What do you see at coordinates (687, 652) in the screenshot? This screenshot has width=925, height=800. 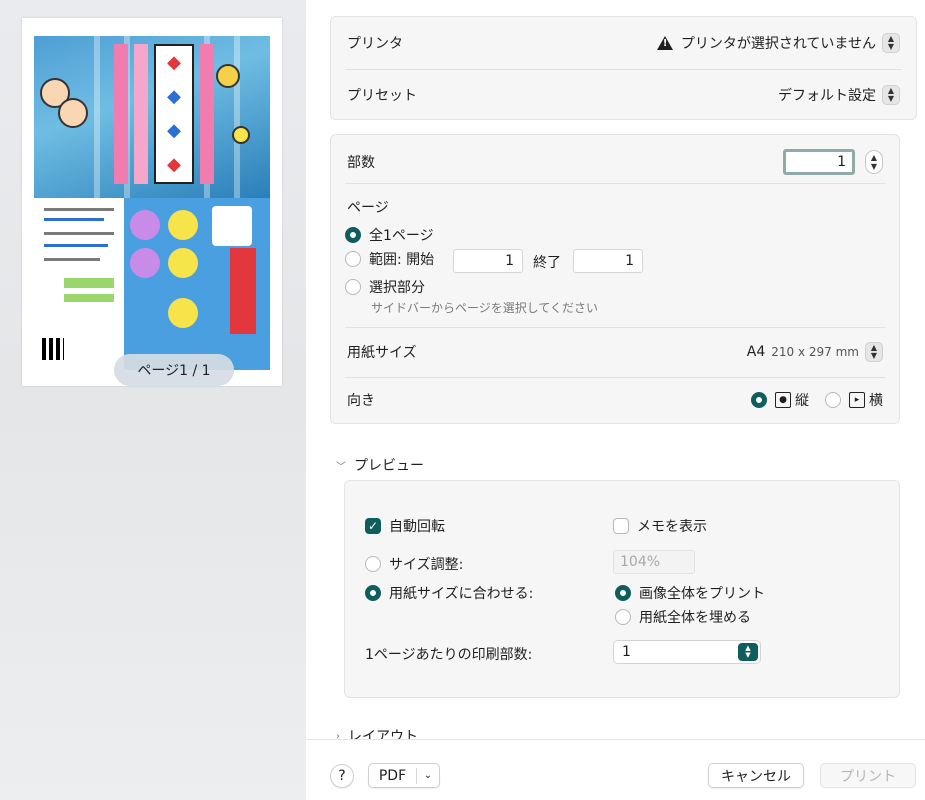 I see `copies-per-page-select: 1 ▲ ▼` at bounding box center [687, 652].